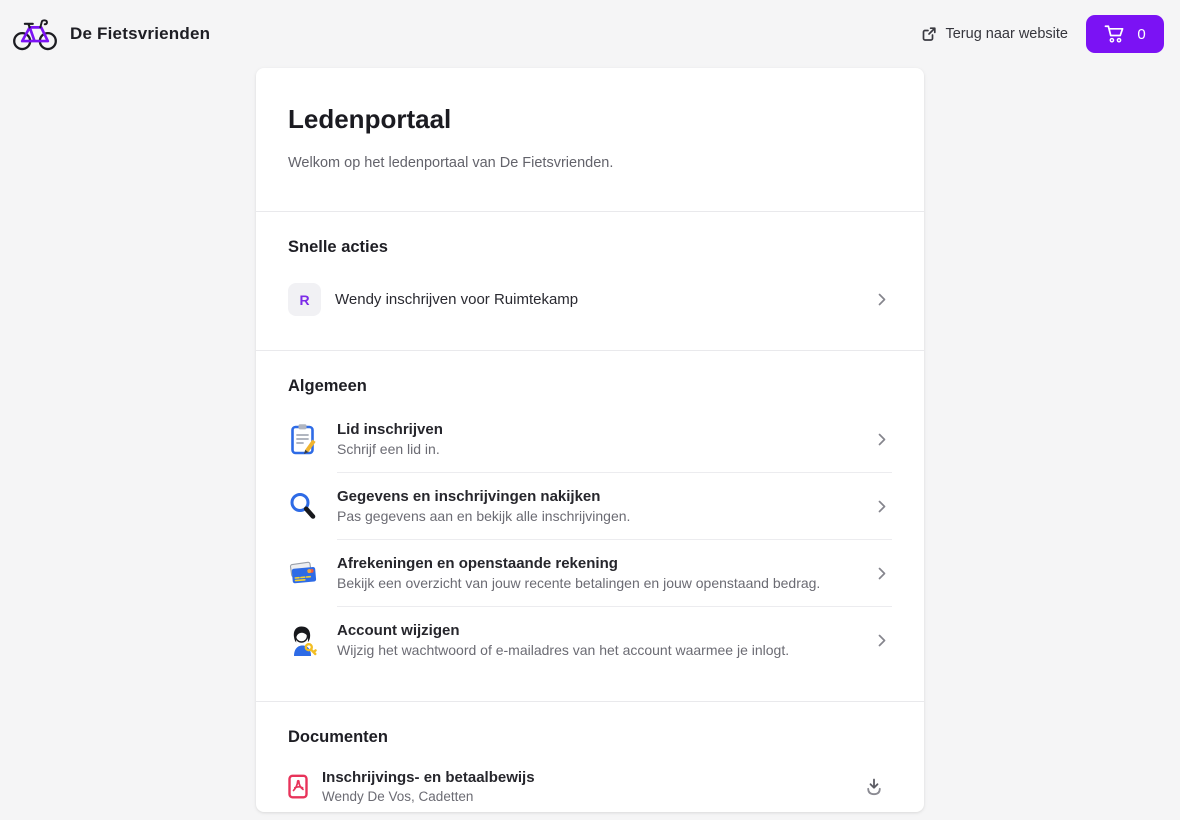 The width and height of the screenshot is (1180, 820). What do you see at coordinates (370, 119) in the screenshot?
I see `page-title: Ledenportaal` at bounding box center [370, 119].